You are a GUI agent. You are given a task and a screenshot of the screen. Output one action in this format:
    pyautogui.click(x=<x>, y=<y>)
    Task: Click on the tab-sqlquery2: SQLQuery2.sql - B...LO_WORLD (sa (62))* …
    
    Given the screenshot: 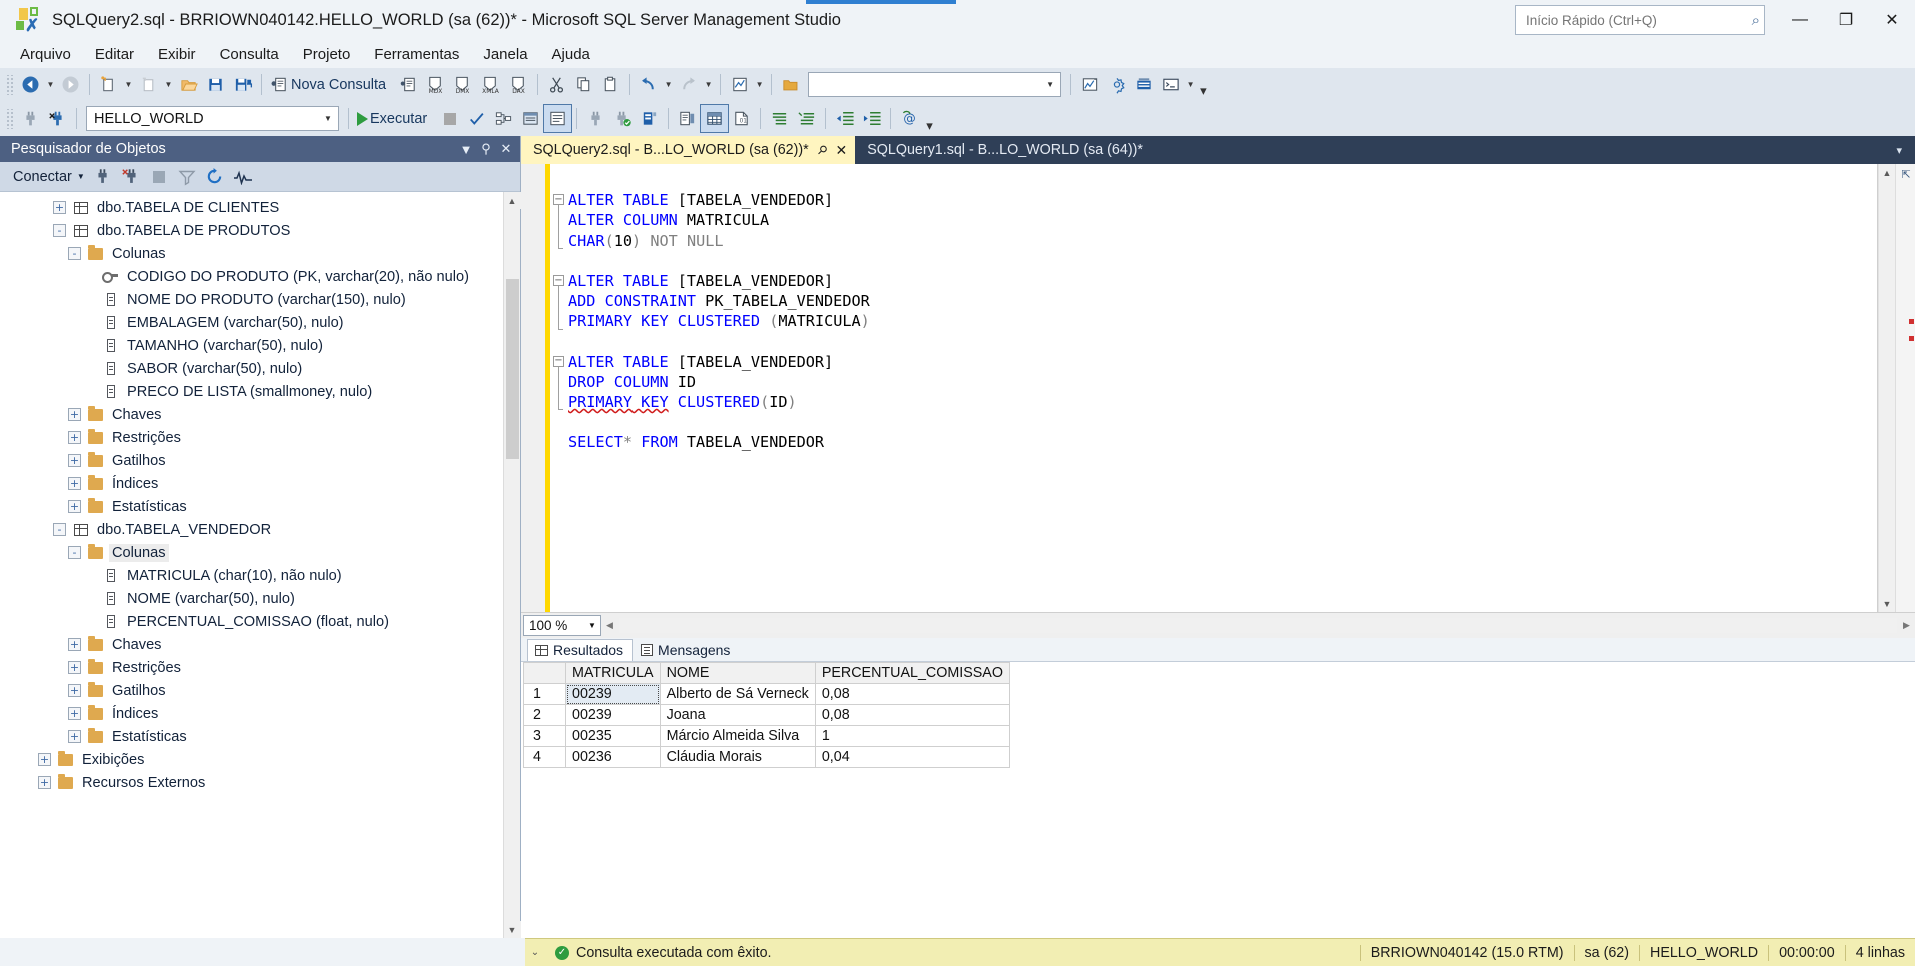 What is the action you would take?
    pyautogui.click(x=688, y=150)
    